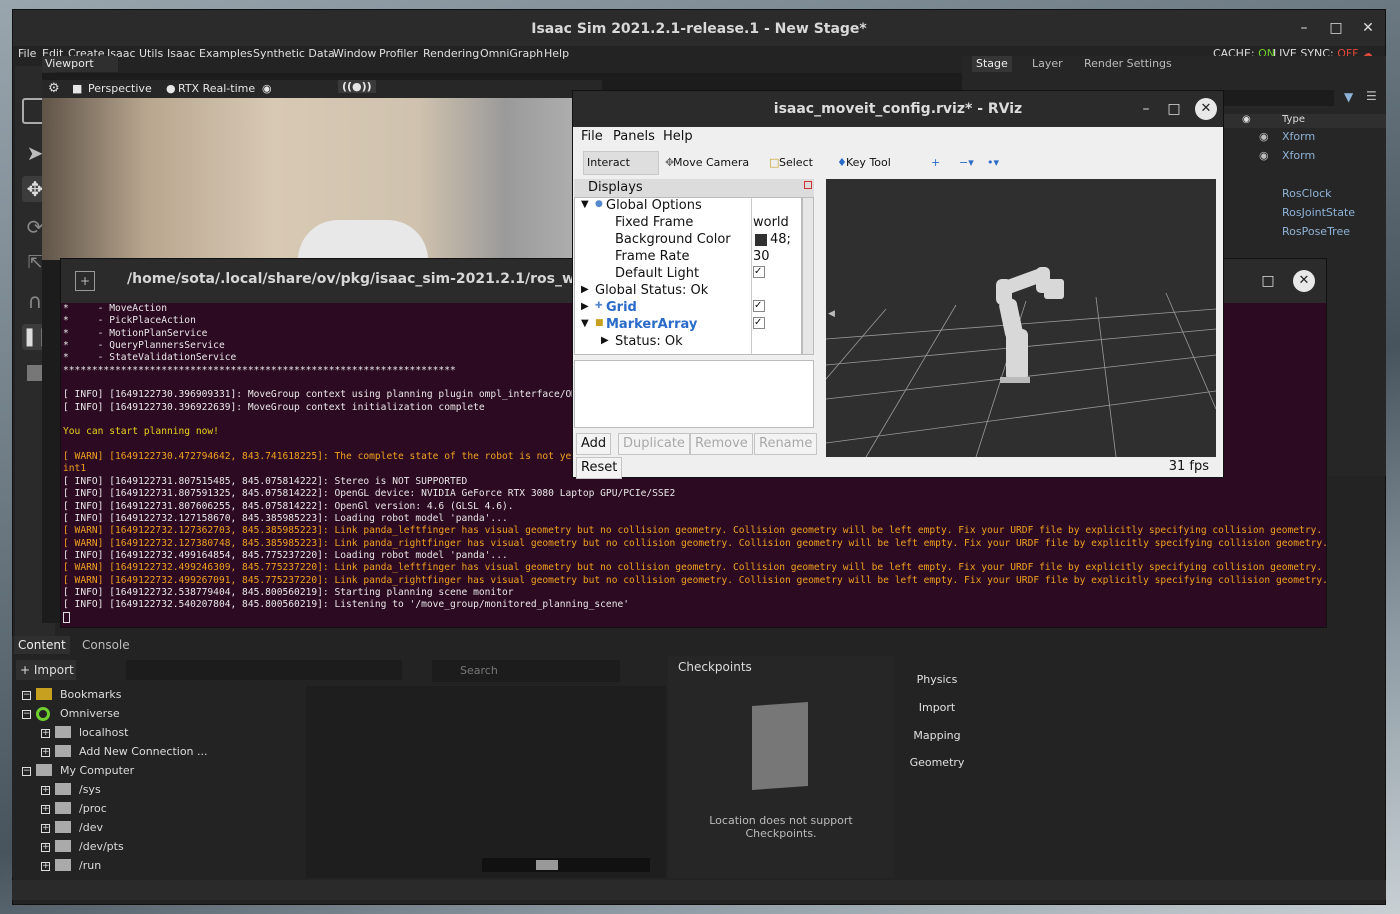  I want to click on rviz-menu-help: Help, so click(678, 136).